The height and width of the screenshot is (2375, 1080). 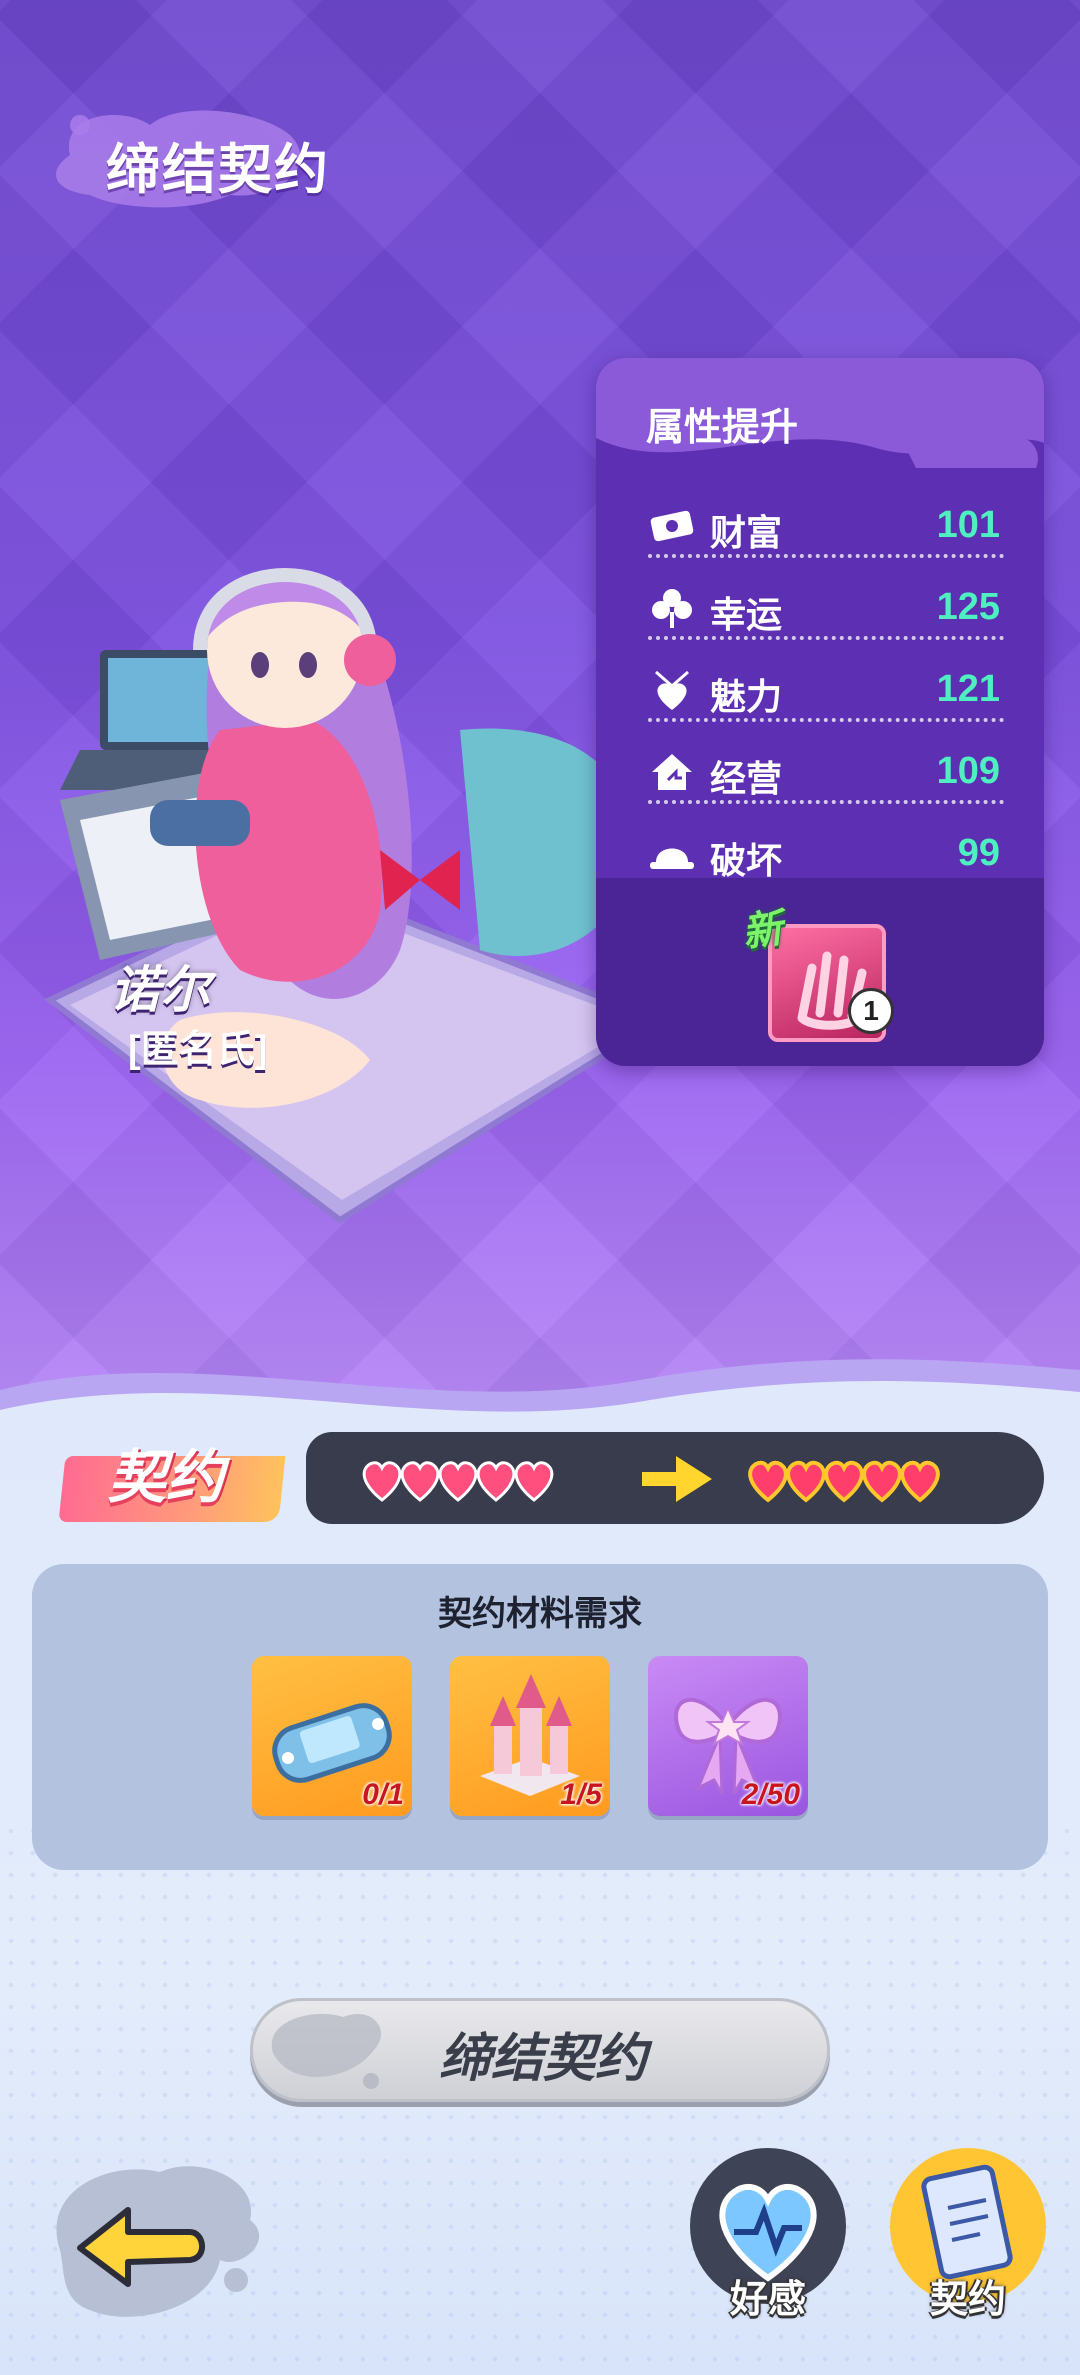 I want to click on contract-hearts-bar, so click(x=675, y=1478).